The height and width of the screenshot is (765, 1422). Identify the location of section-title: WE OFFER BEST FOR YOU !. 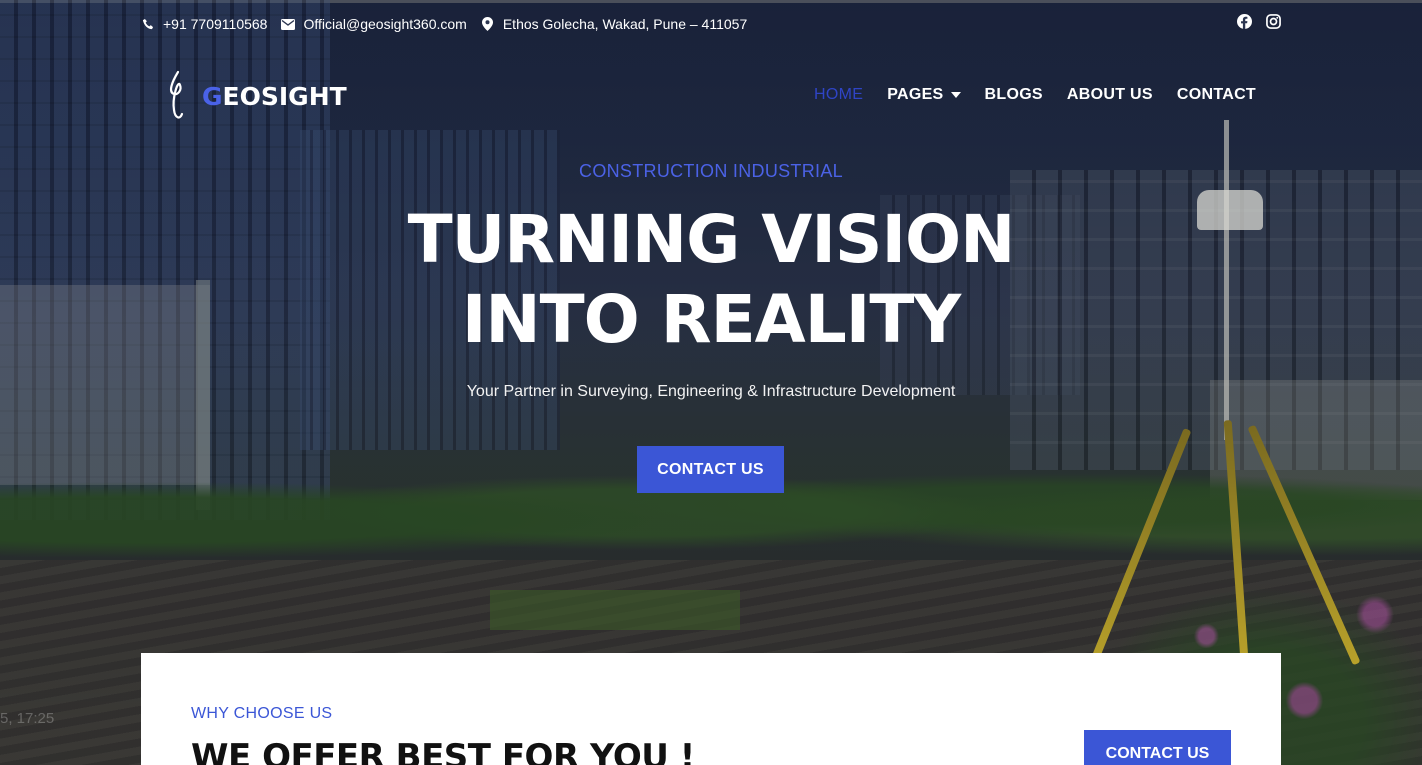
(443, 751).